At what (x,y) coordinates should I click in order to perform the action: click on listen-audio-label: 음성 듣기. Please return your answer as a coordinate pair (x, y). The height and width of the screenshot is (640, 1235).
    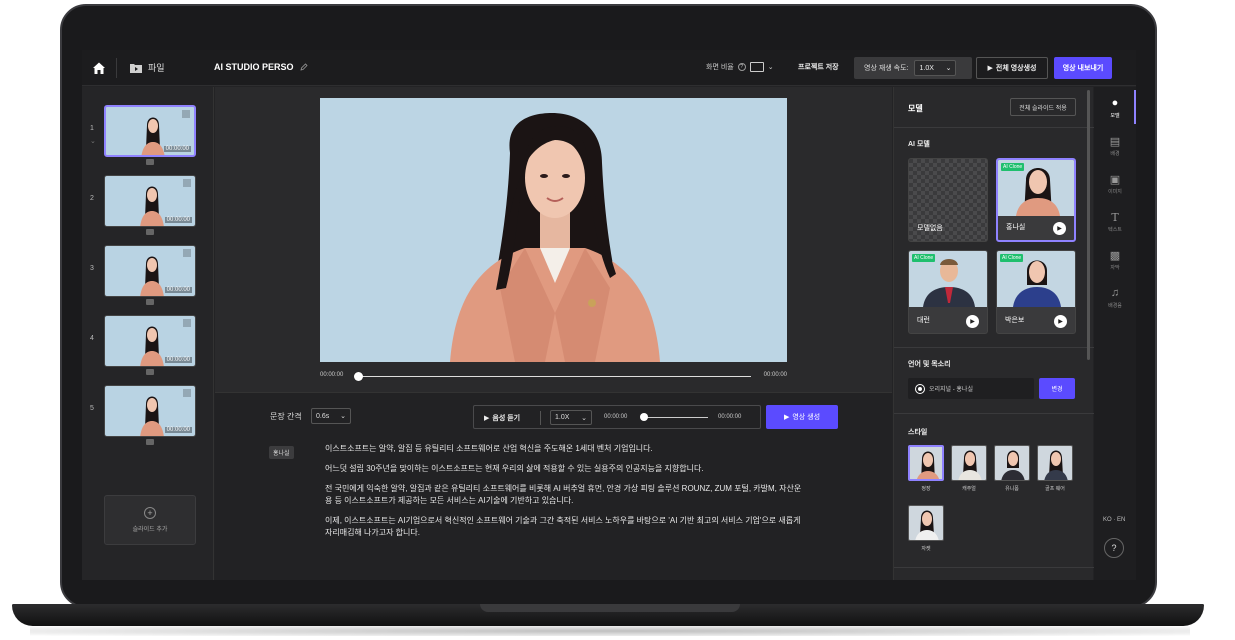
    Looking at the image, I should click on (506, 418).